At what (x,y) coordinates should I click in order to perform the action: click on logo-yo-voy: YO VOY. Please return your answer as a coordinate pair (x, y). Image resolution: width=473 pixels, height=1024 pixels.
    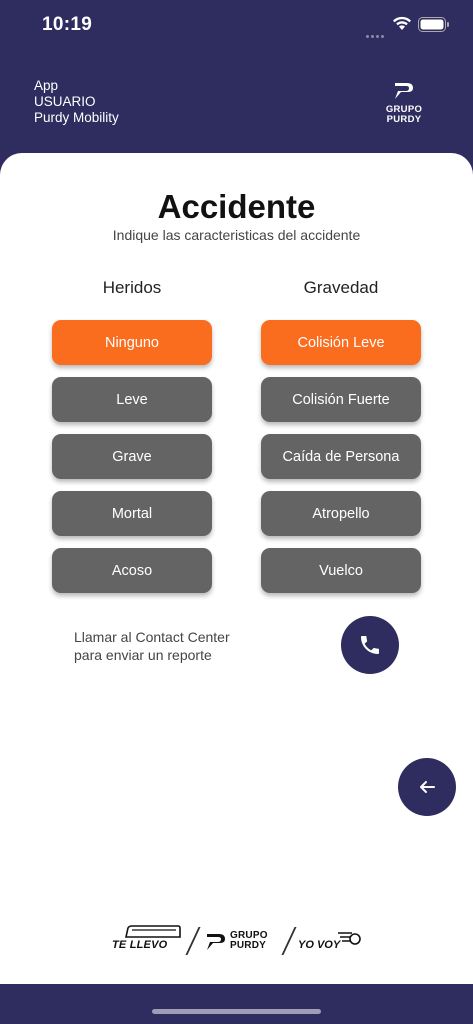
    Looking at the image, I should click on (319, 945).